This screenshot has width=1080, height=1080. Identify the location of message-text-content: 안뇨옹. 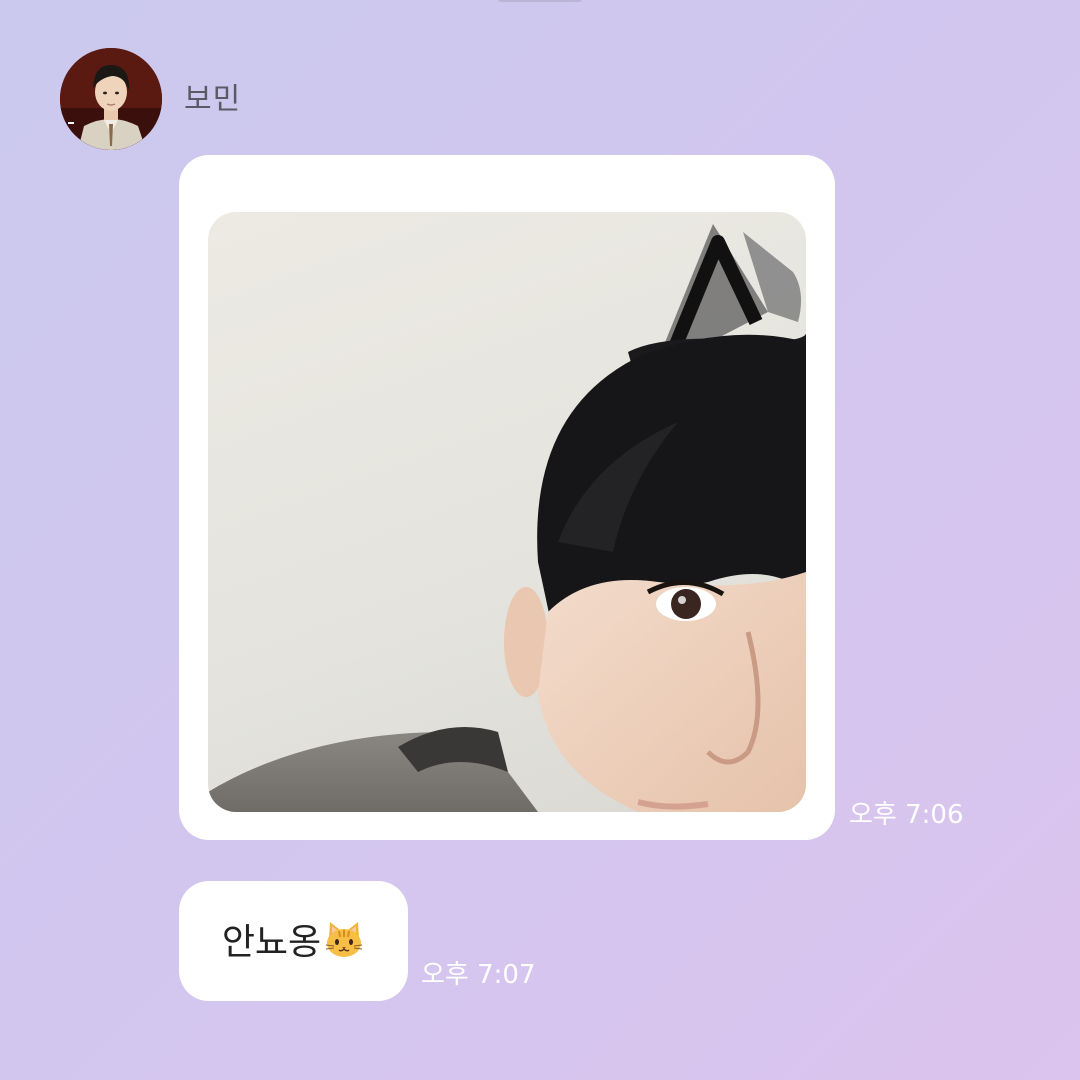
(271, 942).